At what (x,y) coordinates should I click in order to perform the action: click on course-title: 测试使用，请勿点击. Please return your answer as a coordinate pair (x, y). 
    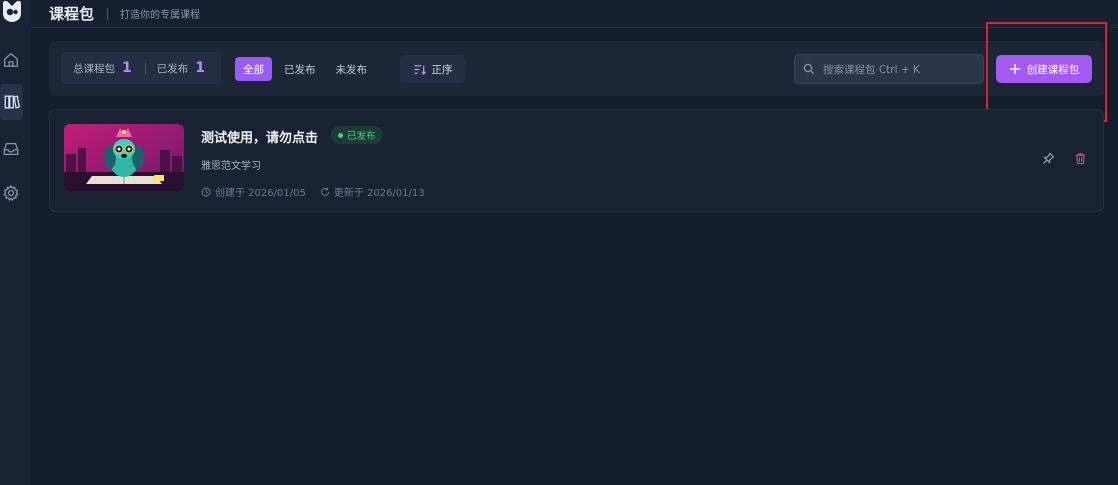
    Looking at the image, I should click on (259, 136).